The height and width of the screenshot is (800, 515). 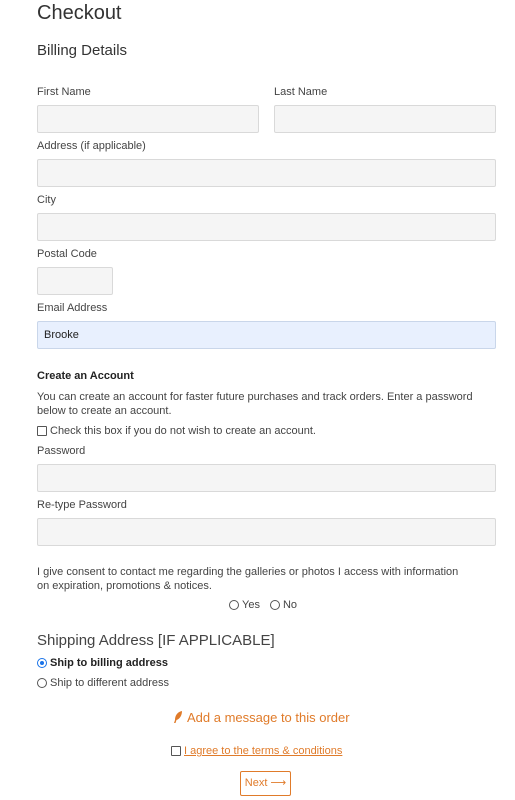 I want to click on page-title: Checkout, so click(x=79, y=13).